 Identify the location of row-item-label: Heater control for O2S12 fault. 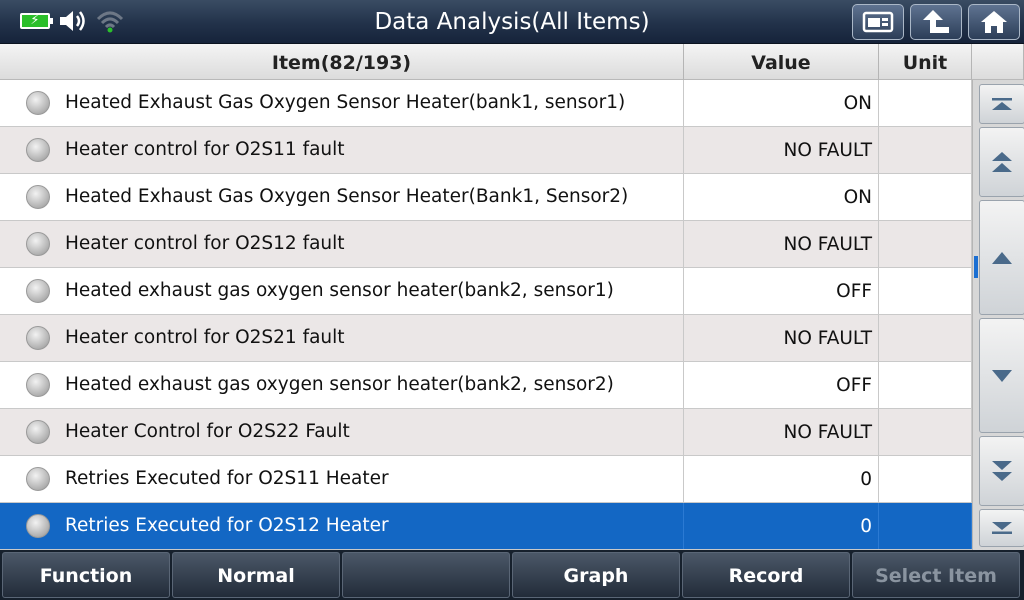
(205, 243).